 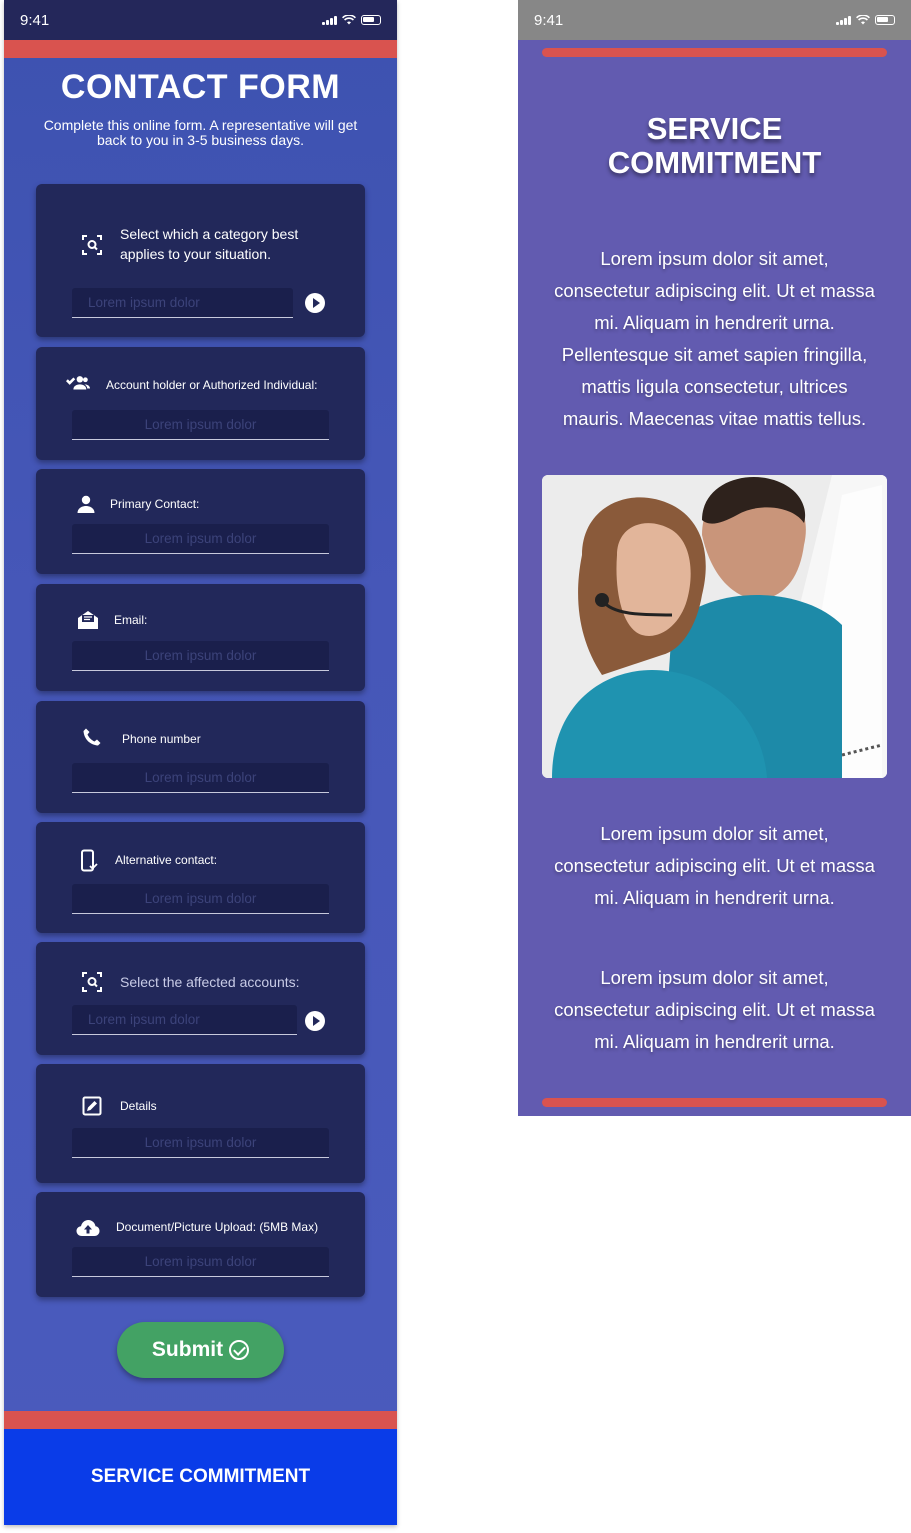 What do you see at coordinates (131, 620) in the screenshot?
I see `email-label: Email:` at bounding box center [131, 620].